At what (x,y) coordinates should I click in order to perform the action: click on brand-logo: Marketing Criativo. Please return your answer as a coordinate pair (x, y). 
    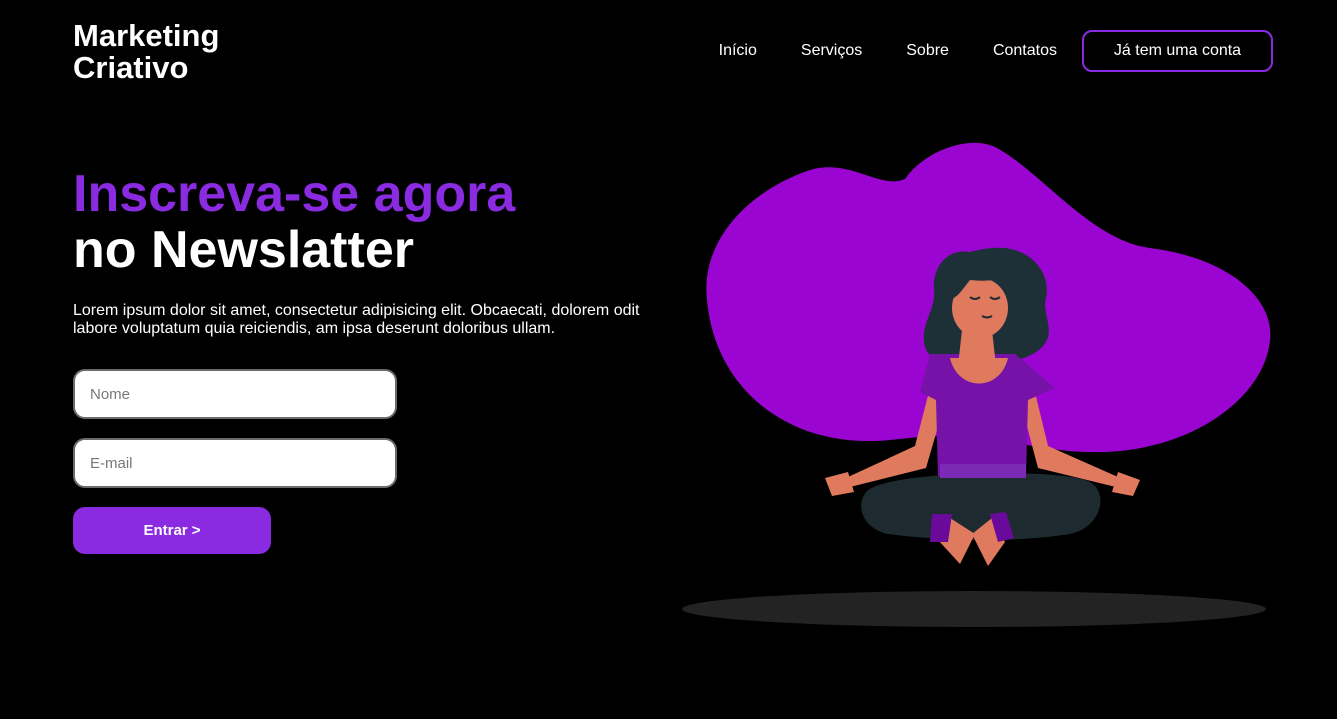
    Looking at the image, I should click on (146, 52).